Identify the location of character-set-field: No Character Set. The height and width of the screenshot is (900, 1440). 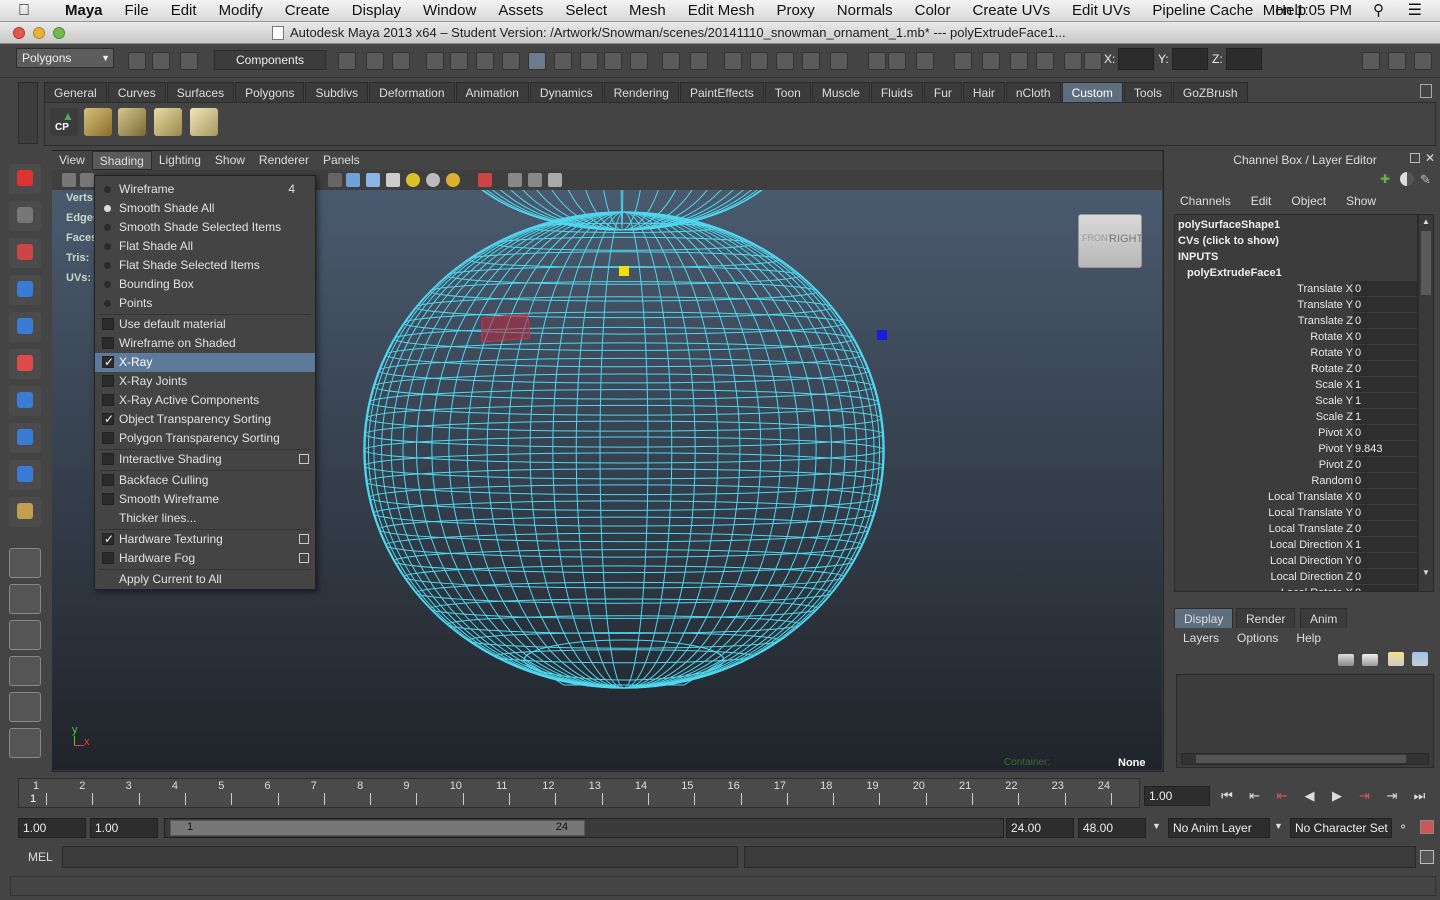
(1341, 828).